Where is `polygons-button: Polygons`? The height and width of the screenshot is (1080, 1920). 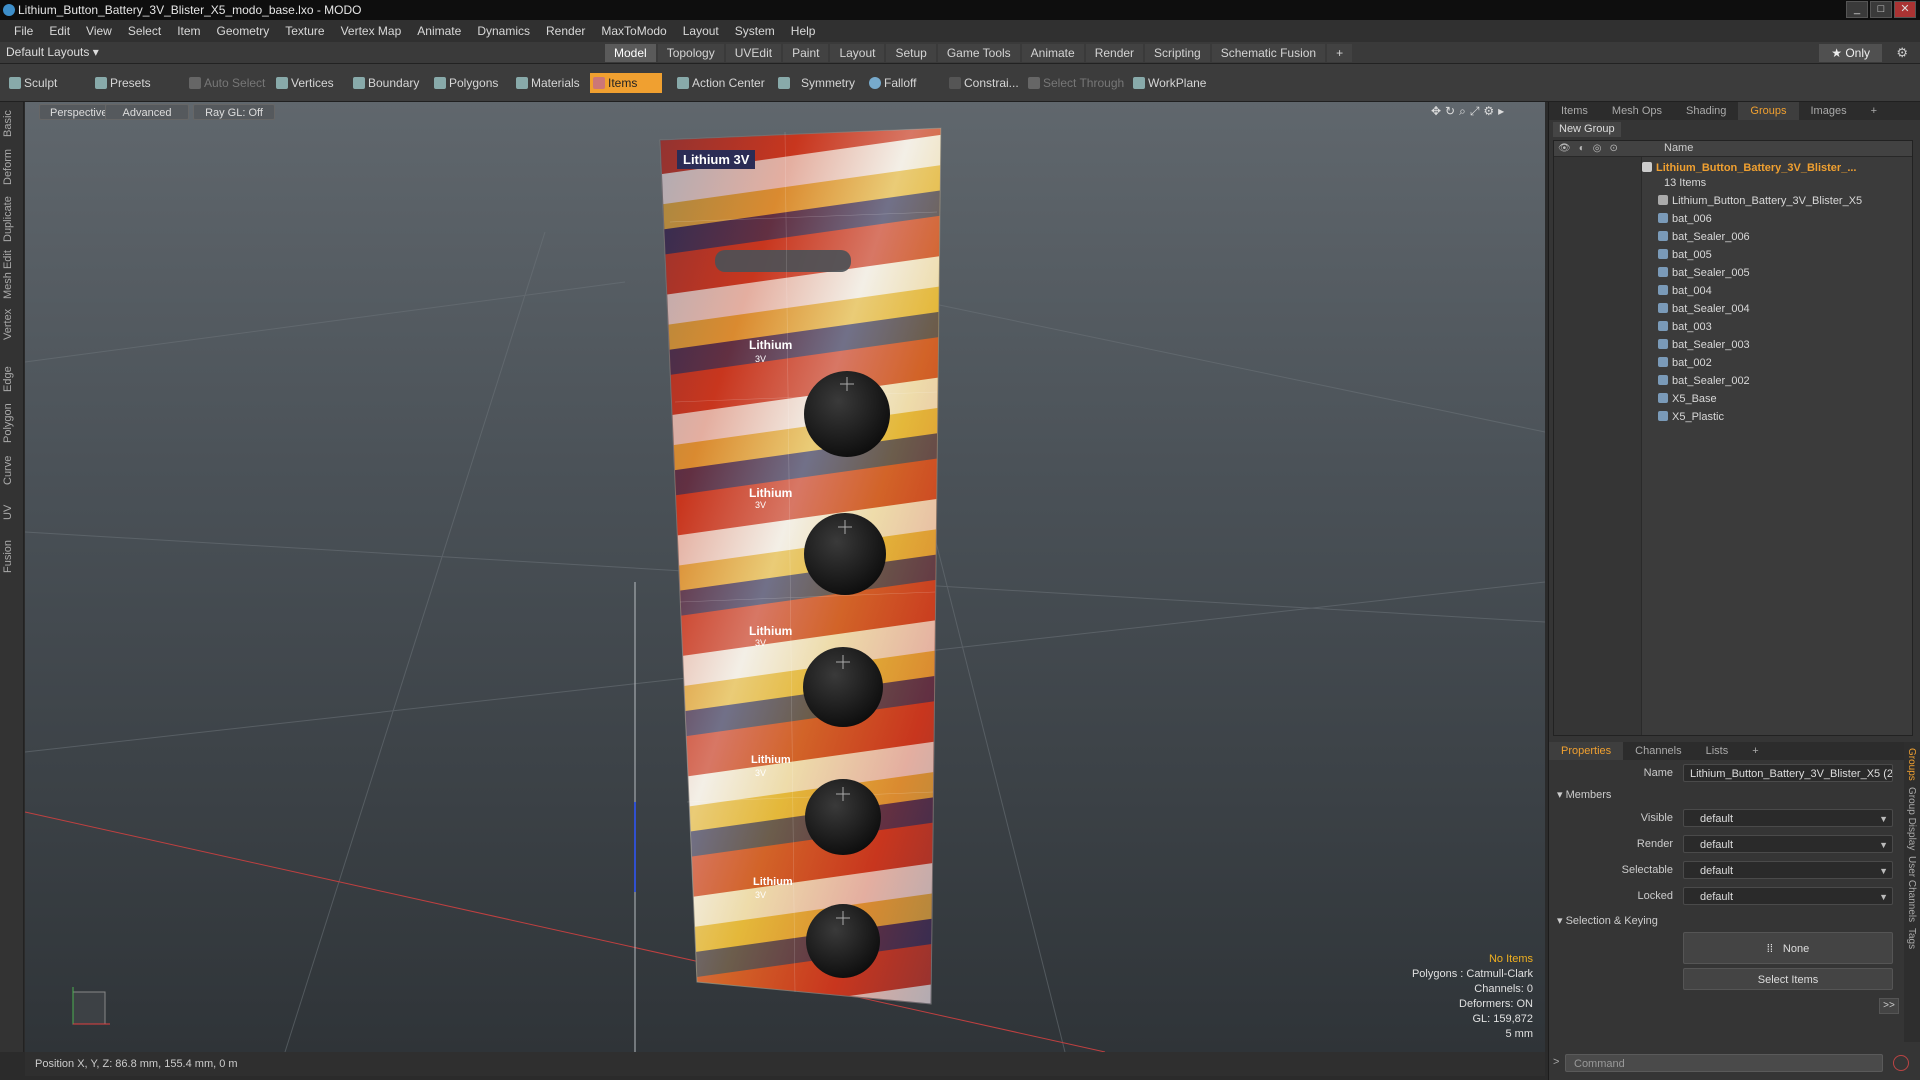
polygons-button: Polygons is located at coordinates (467, 83).